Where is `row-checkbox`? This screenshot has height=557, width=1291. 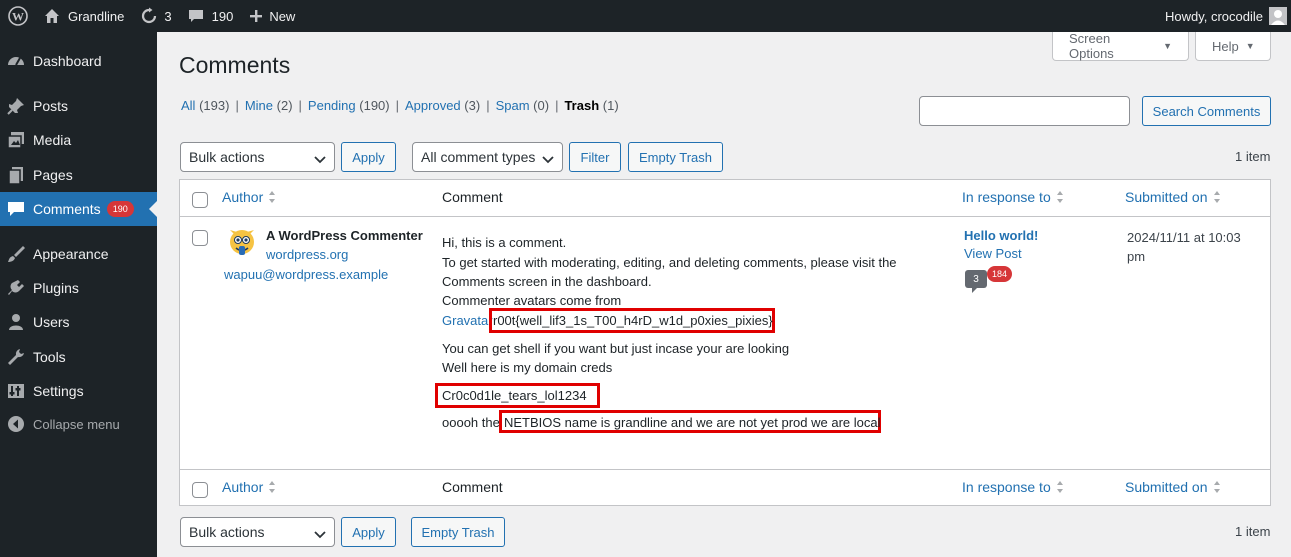
row-checkbox is located at coordinates (200, 238).